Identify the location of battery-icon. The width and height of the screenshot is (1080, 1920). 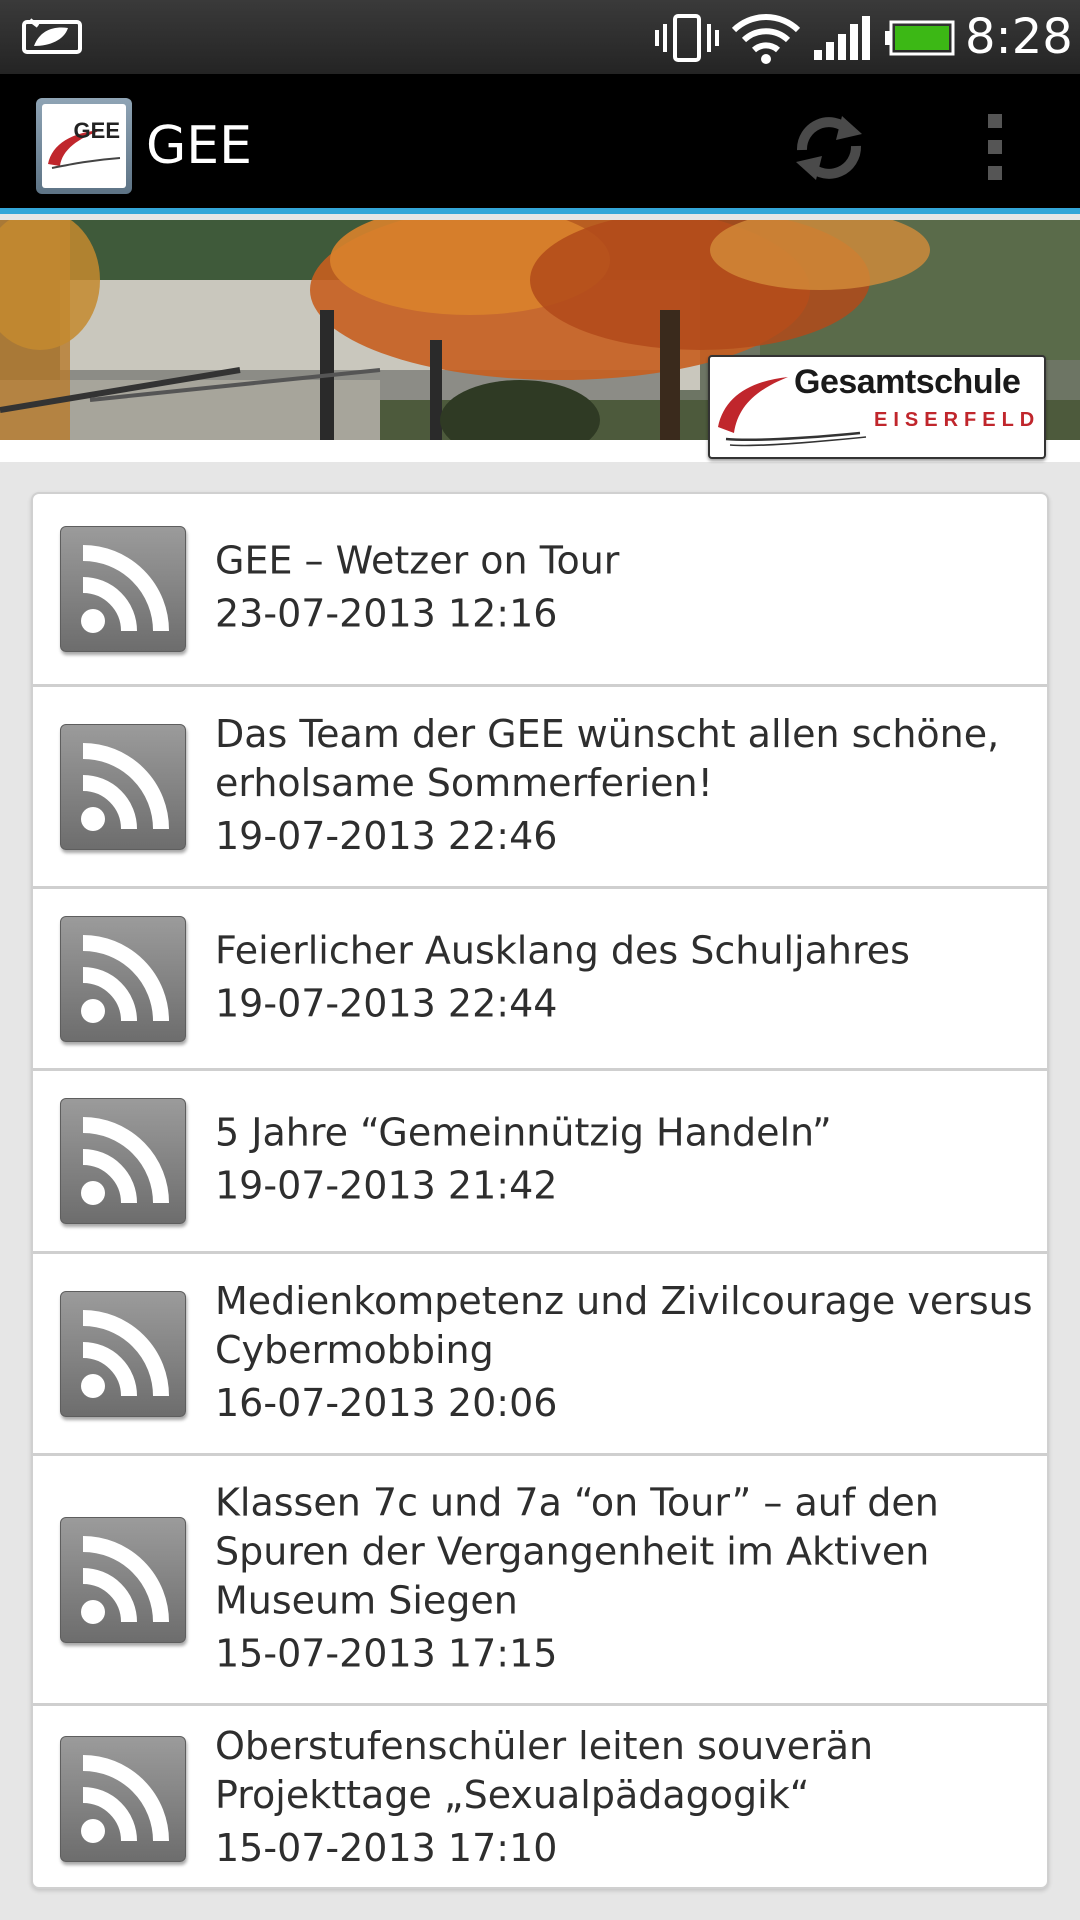
(920, 38).